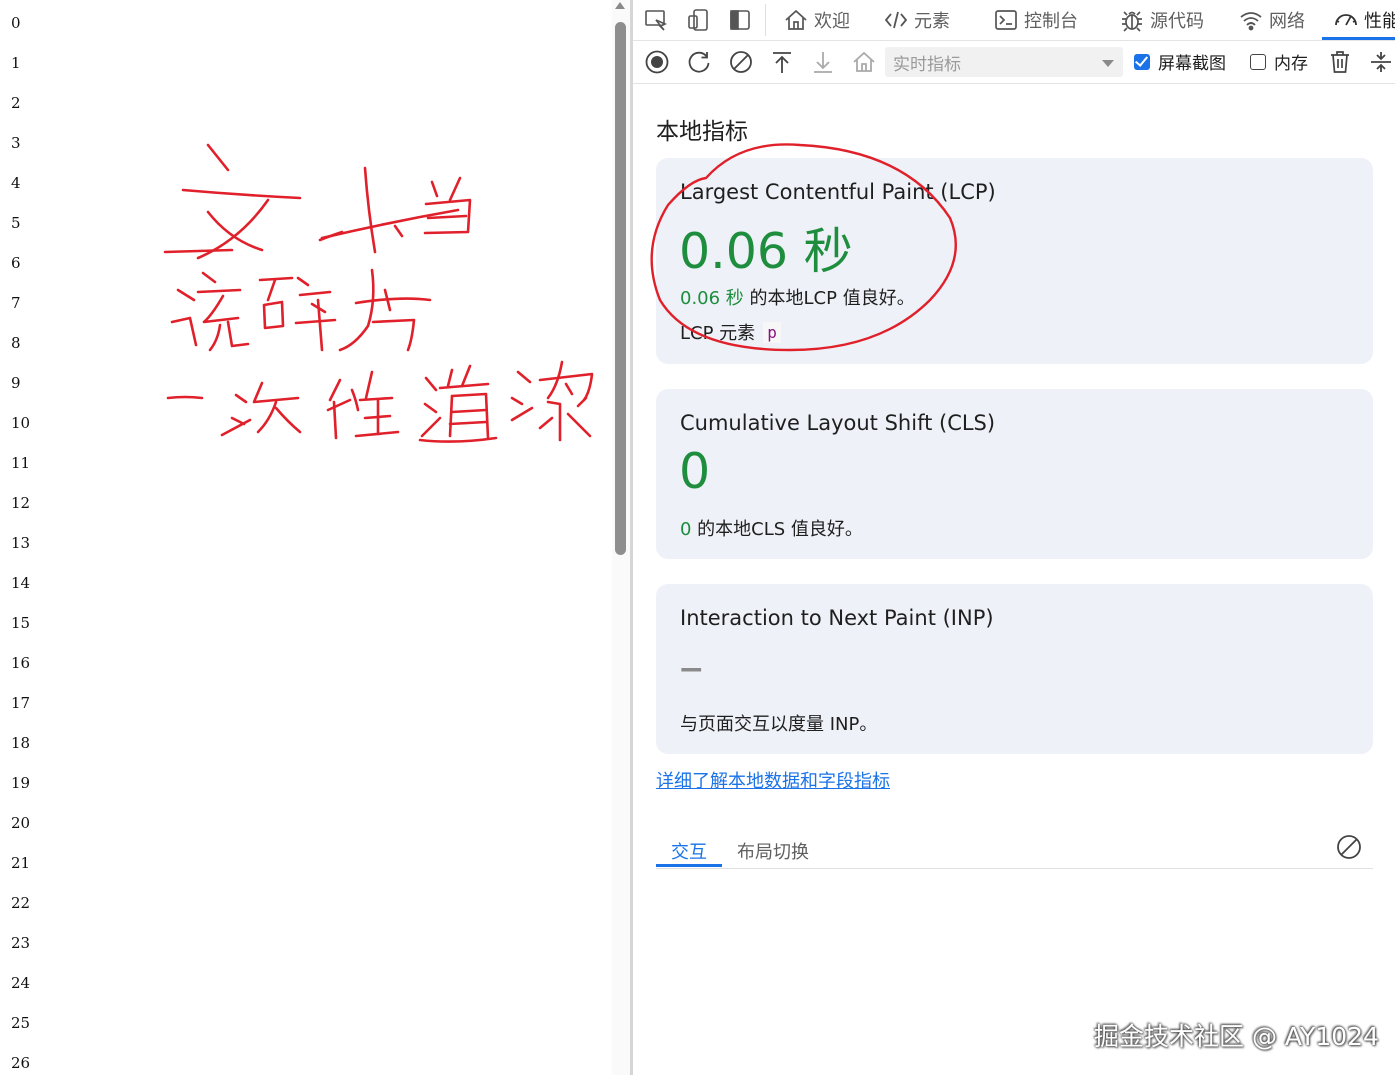  Describe the element at coordinates (695, 471) in the screenshot. I see `cls-value: 0` at that location.